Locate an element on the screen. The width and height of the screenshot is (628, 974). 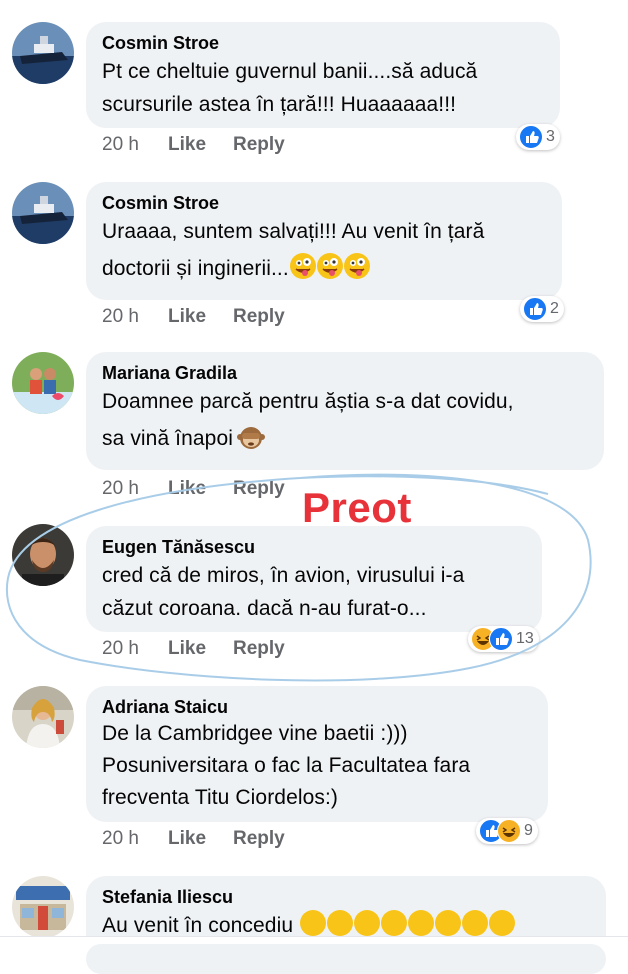
reaction-summary: 13 is located at coordinates (503, 639).